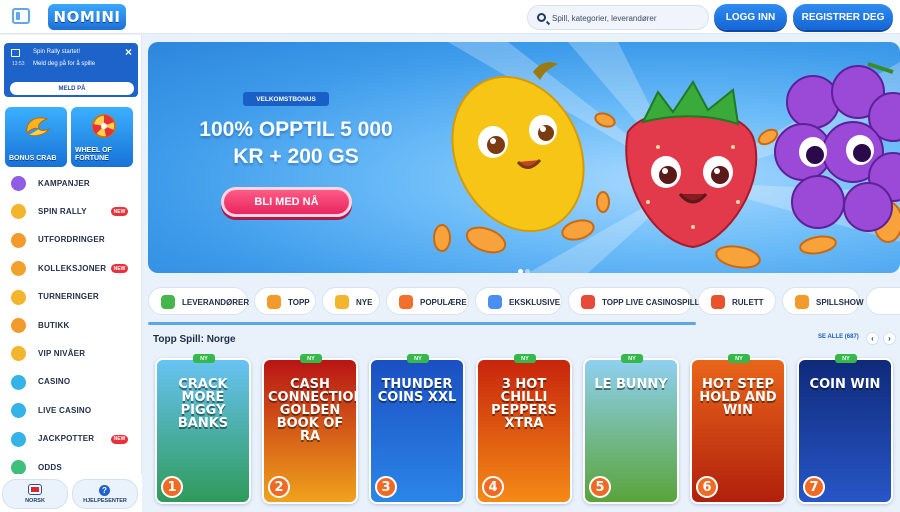 Image resolution: width=900 pixels, height=512 pixels. I want to click on ball-icon, so click(18, 467).